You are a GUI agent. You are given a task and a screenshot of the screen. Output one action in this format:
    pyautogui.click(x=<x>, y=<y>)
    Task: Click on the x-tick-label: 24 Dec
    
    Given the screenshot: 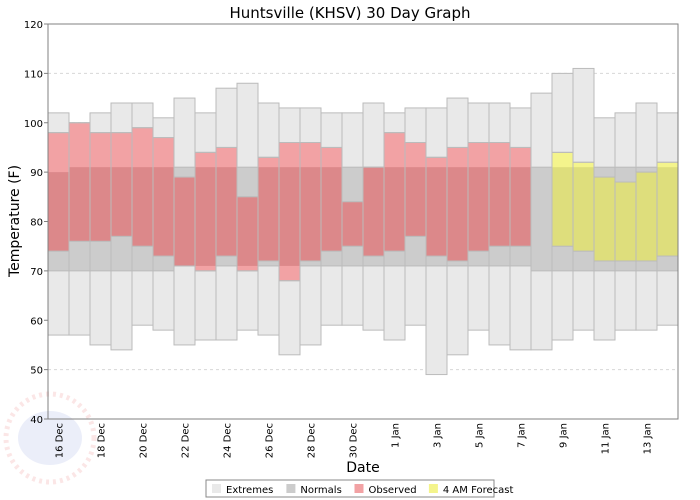 What is the action you would take?
    pyautogui.click(x=228, y=440)
    